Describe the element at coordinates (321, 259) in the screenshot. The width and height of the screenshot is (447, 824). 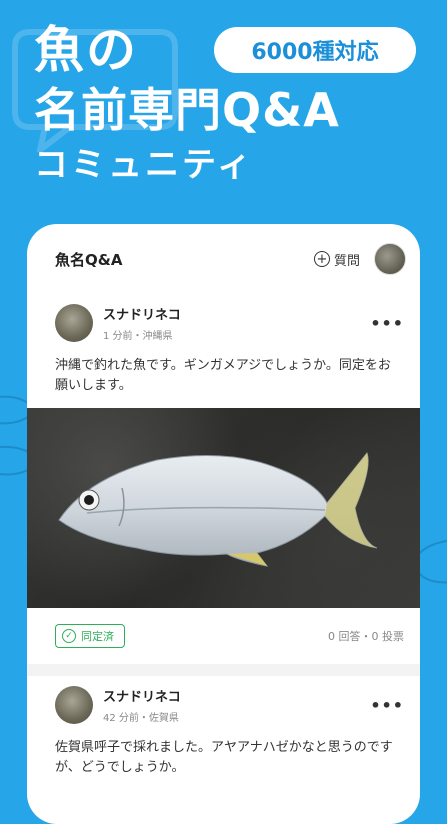
I see `plus-circle-icon: +` at that location.